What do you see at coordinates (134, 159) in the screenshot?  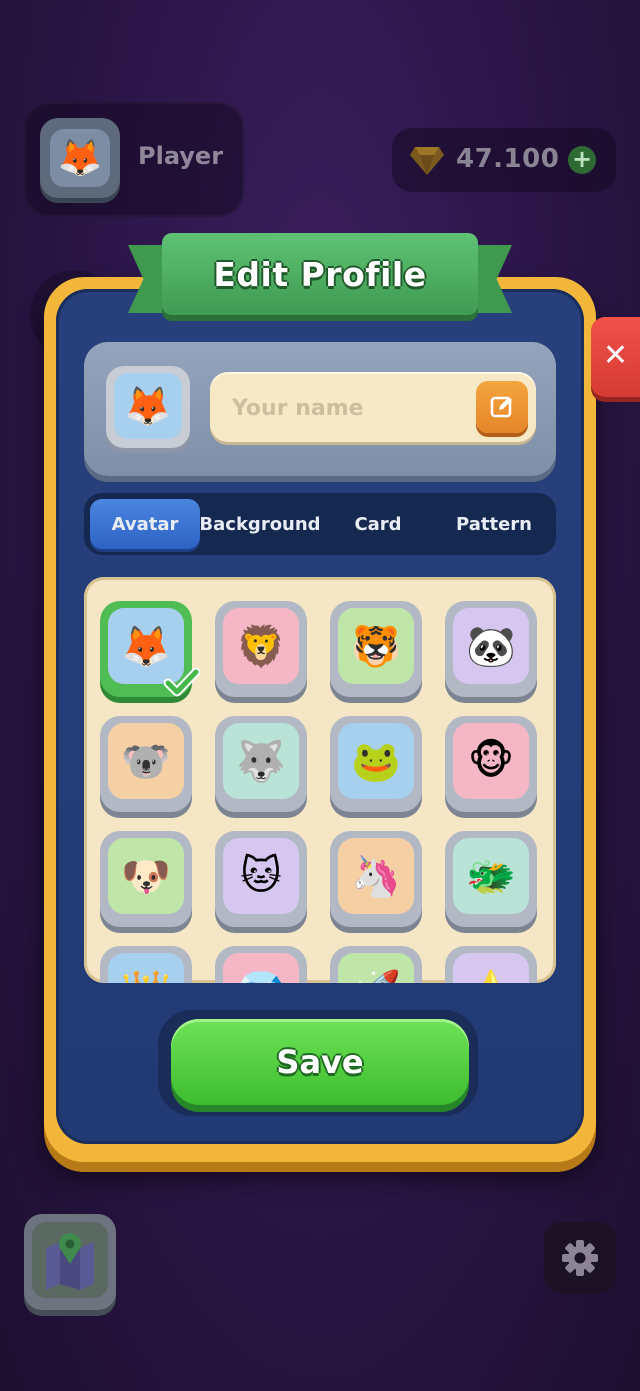 I see `player-profile-panel: 🦊 Player` at bounding box center [134, 159].